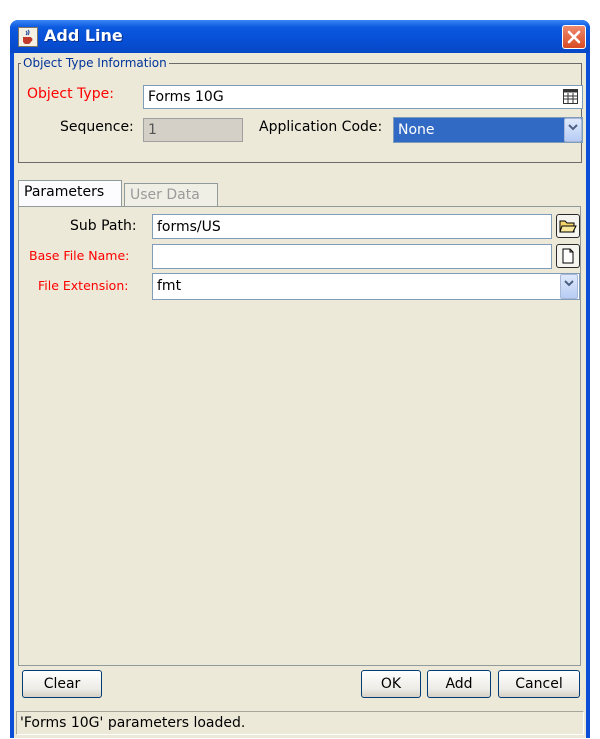 This screenshot has width=600, height=739. I want to click on file-extension-select: fmt, so click(366, 286).